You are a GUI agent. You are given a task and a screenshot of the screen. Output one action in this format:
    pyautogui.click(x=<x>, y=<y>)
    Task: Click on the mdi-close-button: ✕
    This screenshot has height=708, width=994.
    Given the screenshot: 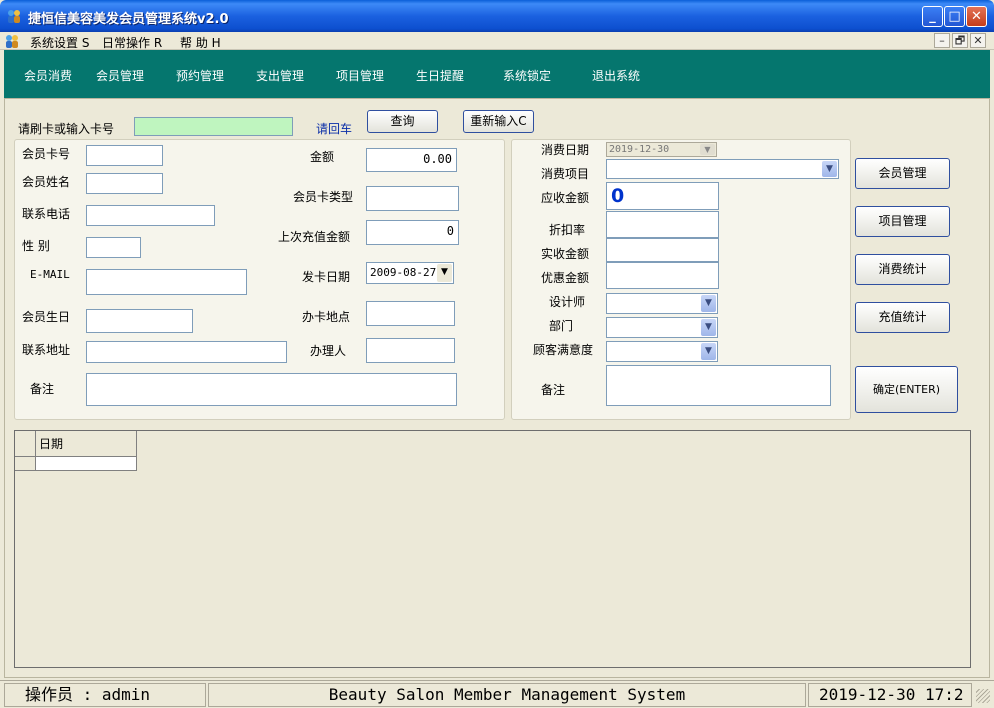 What is the action you would take?
    pyautogui.click(x=978, y=40)
    